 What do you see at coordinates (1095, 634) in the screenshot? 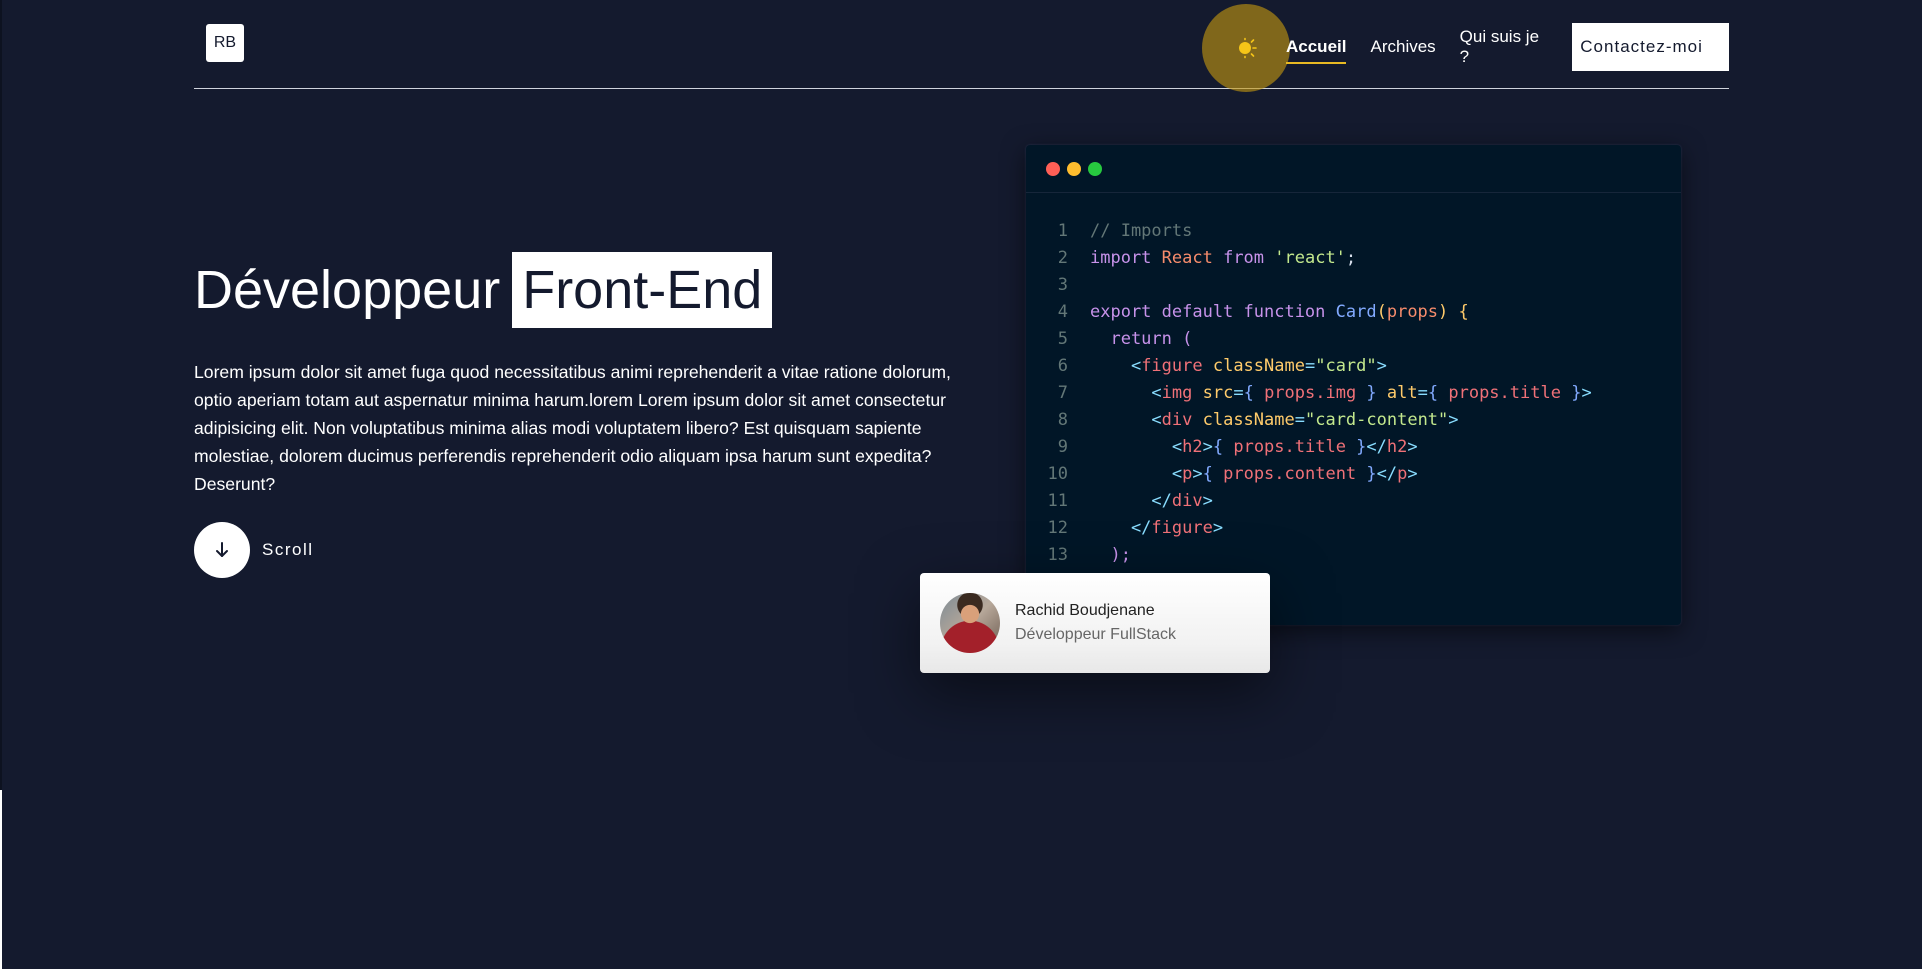
I see `profile-role: Développeur FullStack` at bounding box center [1095, 634].